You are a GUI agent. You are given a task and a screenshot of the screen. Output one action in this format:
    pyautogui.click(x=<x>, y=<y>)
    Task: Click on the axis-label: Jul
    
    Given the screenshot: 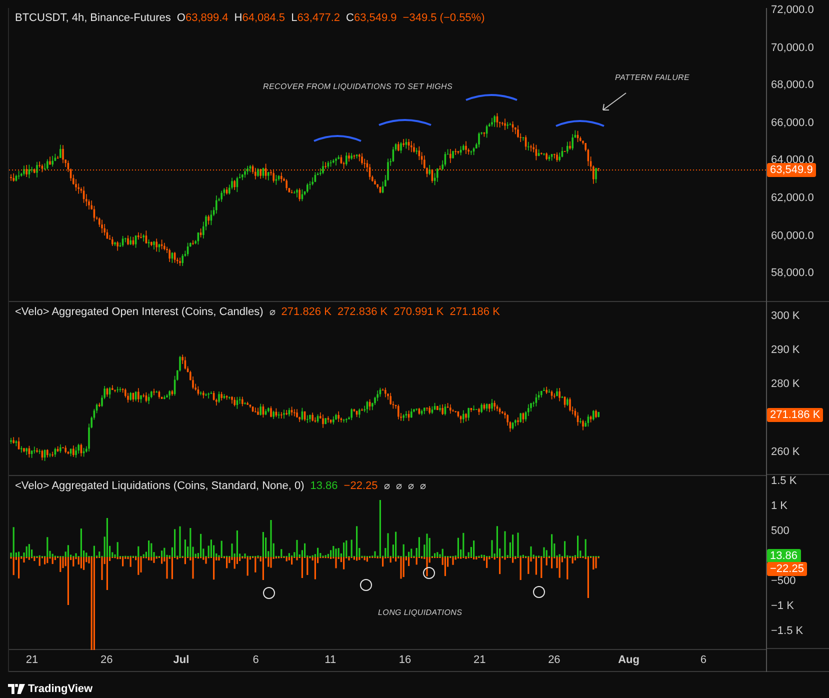 What is the action you would take?
    pyautogui.click(x=181, y=660)
    